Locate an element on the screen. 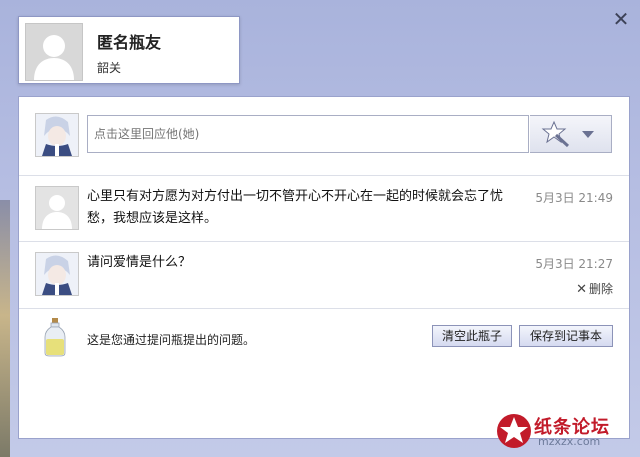 This screenshot has width=640, height=457. message-time: 5月3日 21:49 is located at coordinates (574, 198).